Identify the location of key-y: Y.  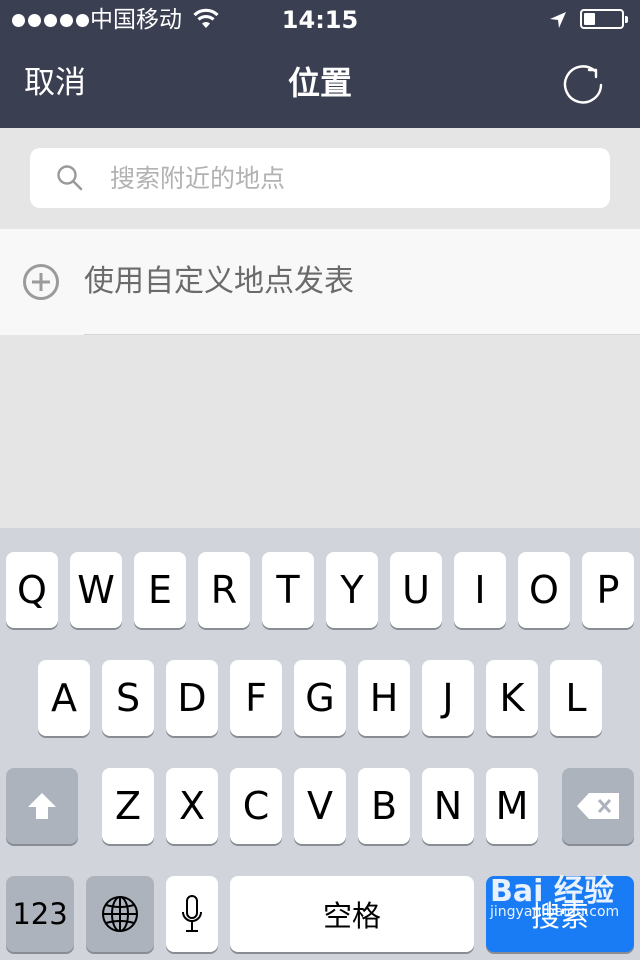
(352, 590).